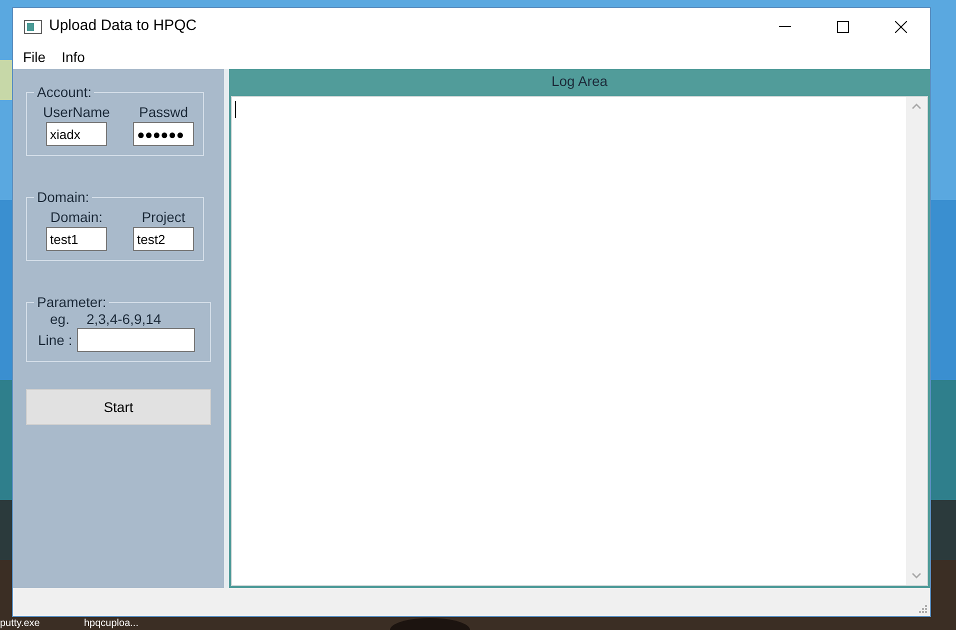  I want to click on maximize-icon, so click(843, 26).